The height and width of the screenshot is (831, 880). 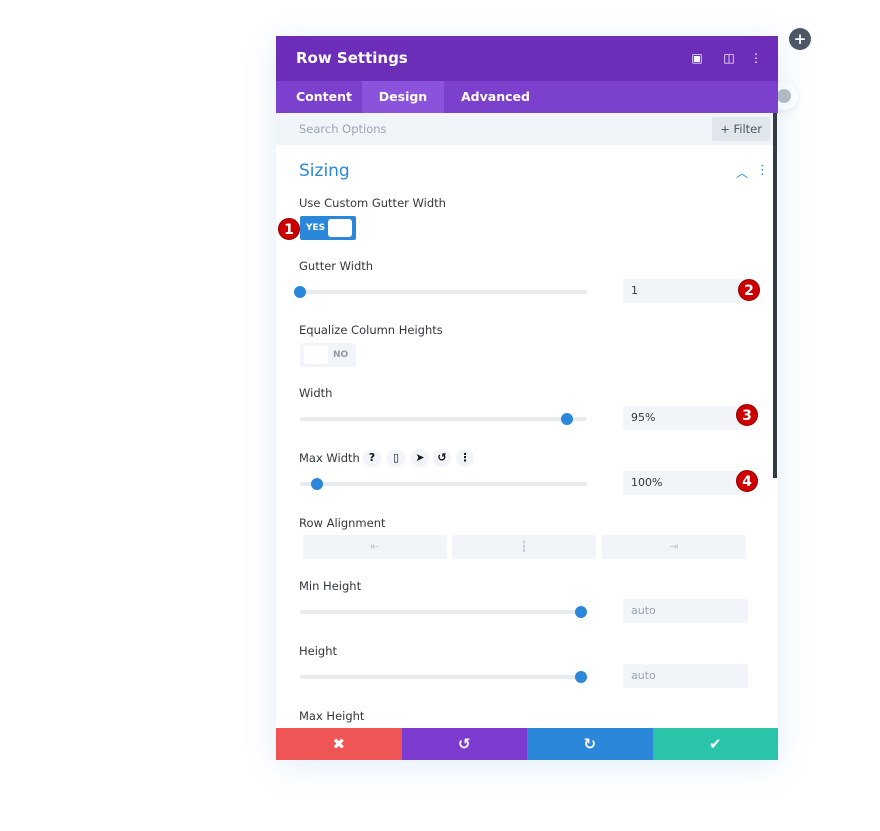 I want to click on field-label: Min Height, so click(x=330, y=586).